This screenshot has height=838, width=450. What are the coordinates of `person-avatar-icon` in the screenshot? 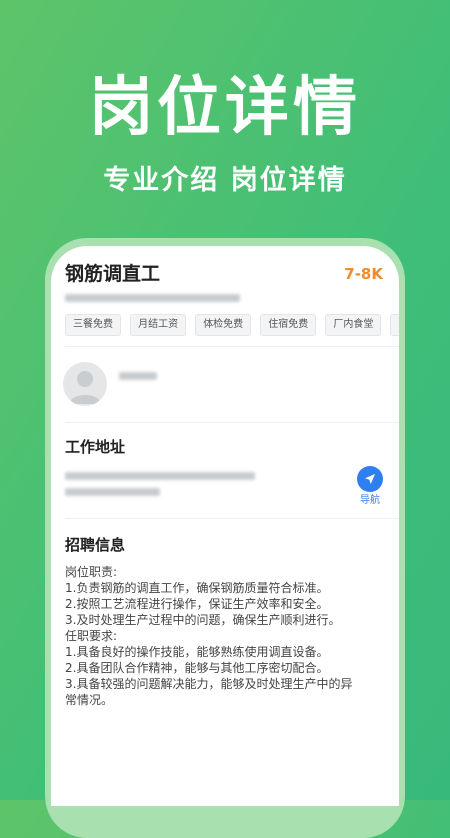 It's located at (85, 384).